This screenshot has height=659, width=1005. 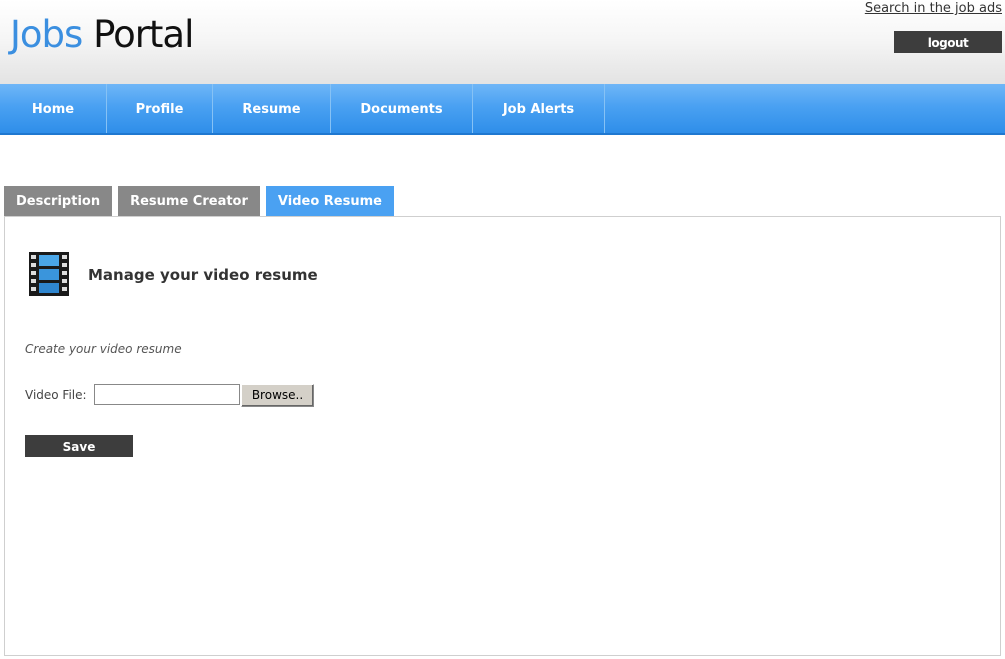 I want to click on nav-item-home: Home, so click(x=53, y=108).